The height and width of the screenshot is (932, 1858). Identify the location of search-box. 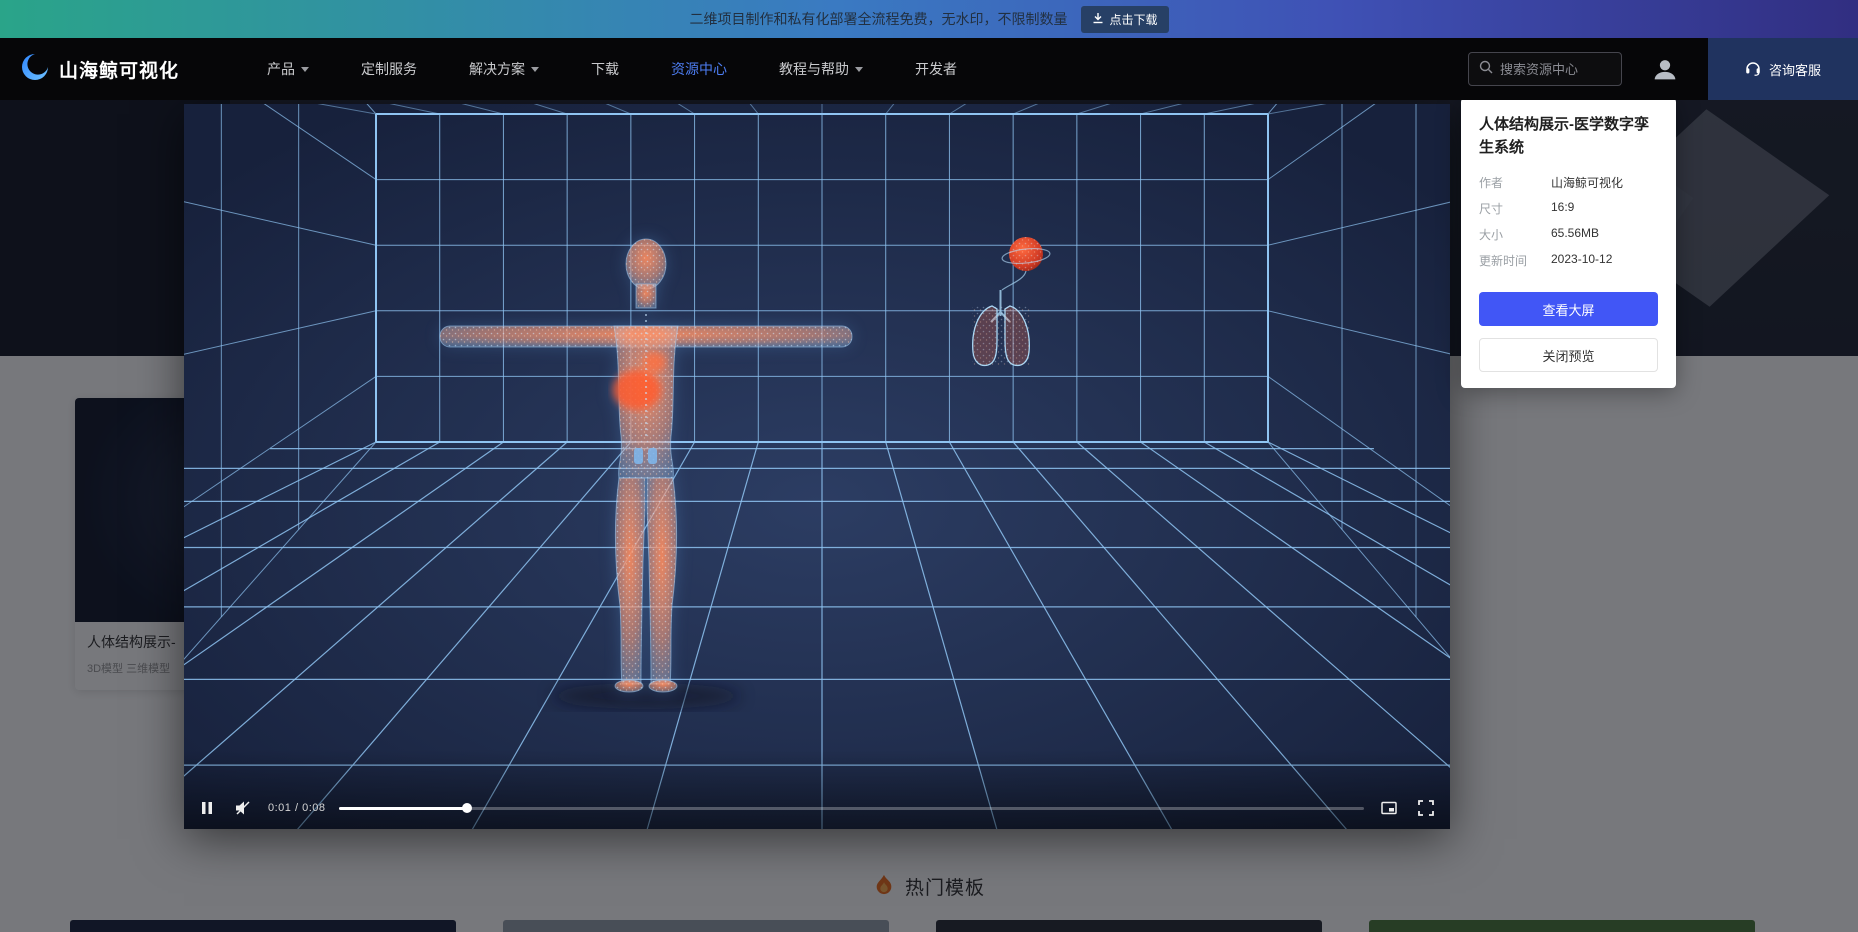
(1545, 69).